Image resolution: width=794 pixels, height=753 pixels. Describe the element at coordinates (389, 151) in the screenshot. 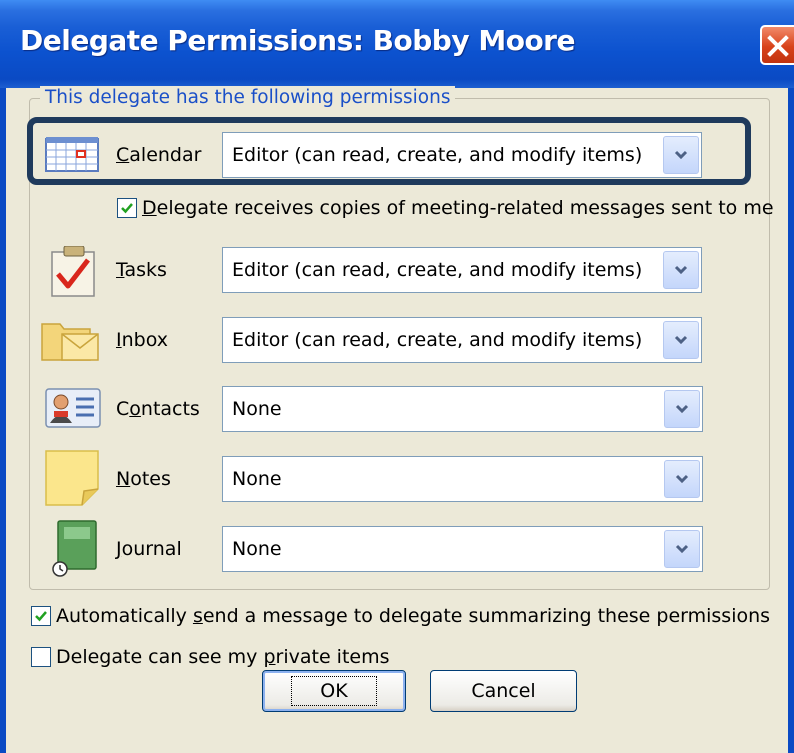

I see `calendar-highlight-box` at that location.